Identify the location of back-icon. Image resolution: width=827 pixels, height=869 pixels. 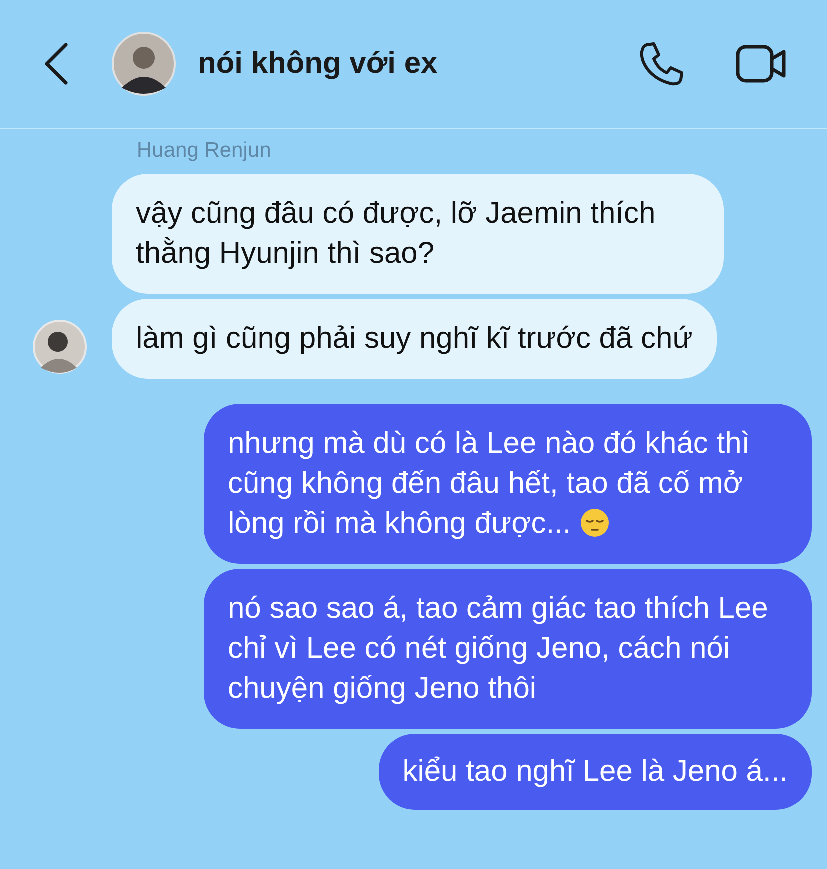
(56, 64).